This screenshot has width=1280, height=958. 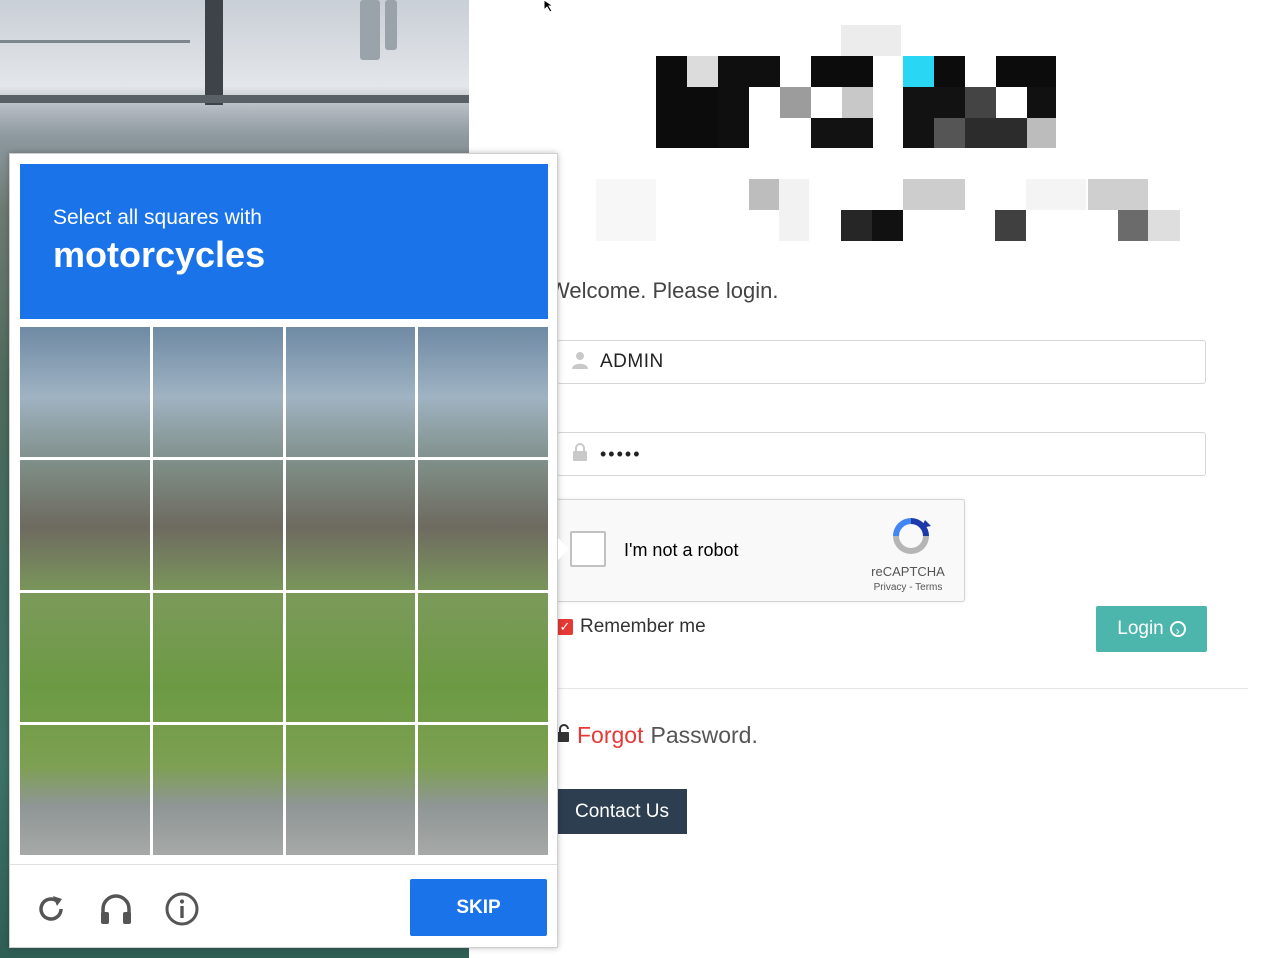 I want to click on dialog-pointer, so click(x=563, y=549).